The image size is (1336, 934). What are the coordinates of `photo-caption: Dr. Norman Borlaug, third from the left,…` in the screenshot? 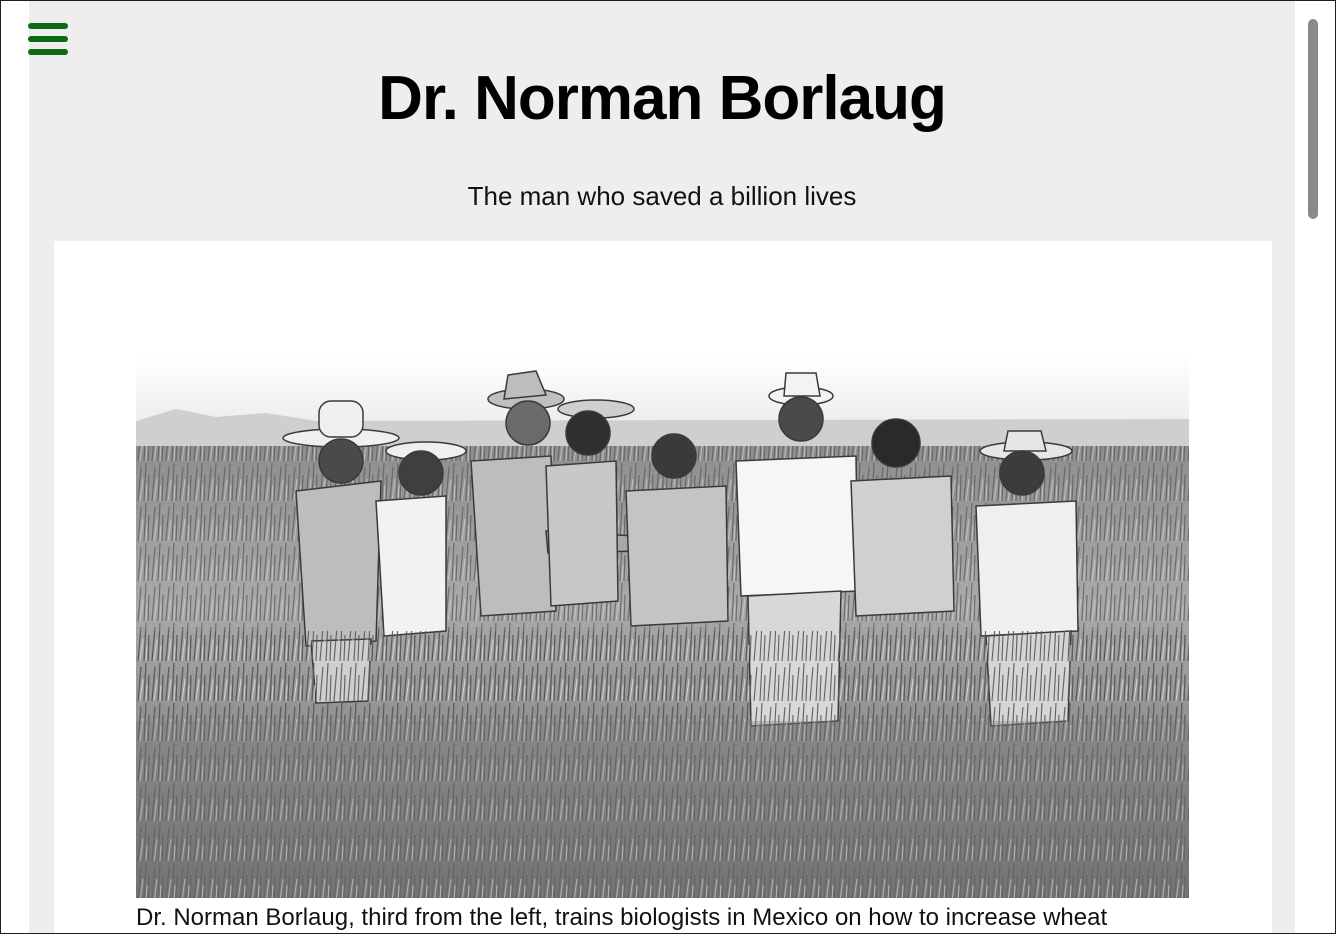 It's located at (622, 917).